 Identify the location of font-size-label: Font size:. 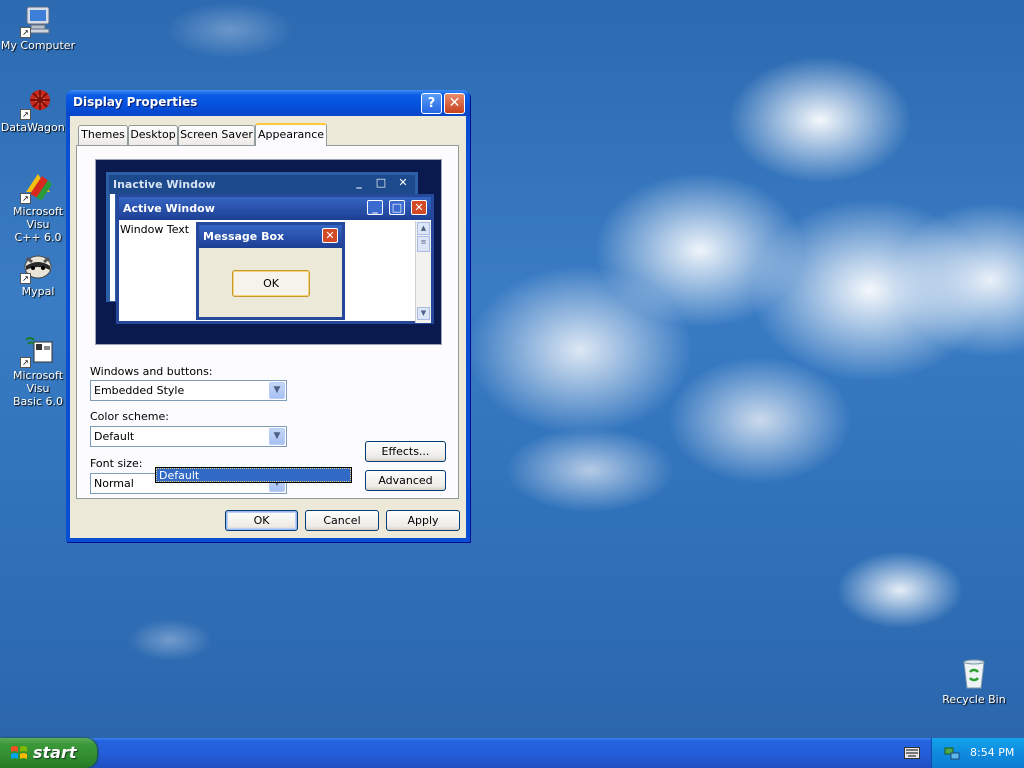
(116, 463).